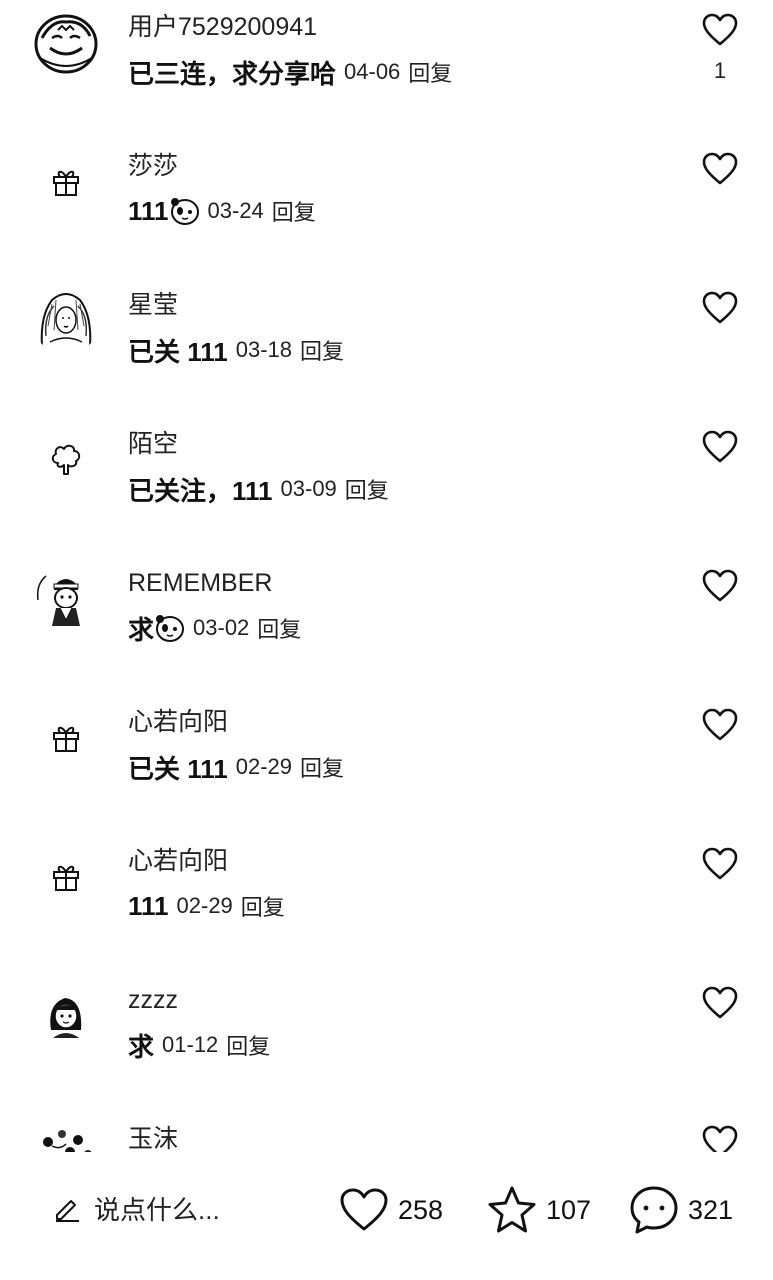 Image resolution: width=773 pixels, height=1280 pixels. What do you see at coordinates (232, 73) in the screenshot?
I see `comment-text: 已三连，求分享哈` at bounding box center [232, 73].